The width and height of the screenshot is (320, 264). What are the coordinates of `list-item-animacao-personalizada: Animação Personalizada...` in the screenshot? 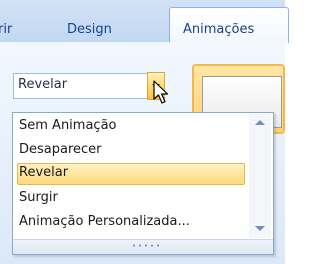 It's located at (131, 223).